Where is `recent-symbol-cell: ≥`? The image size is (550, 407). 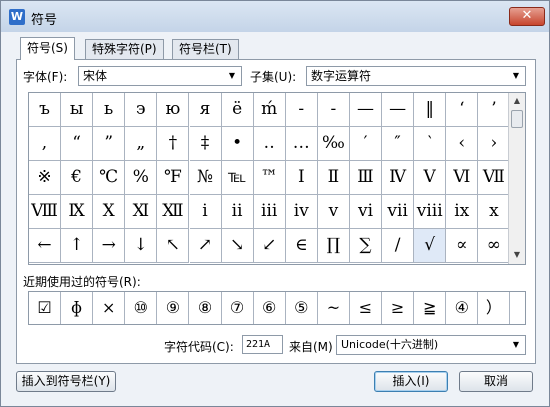 recent-symbol-cell: ≥ is located at coordinates (398, 308).